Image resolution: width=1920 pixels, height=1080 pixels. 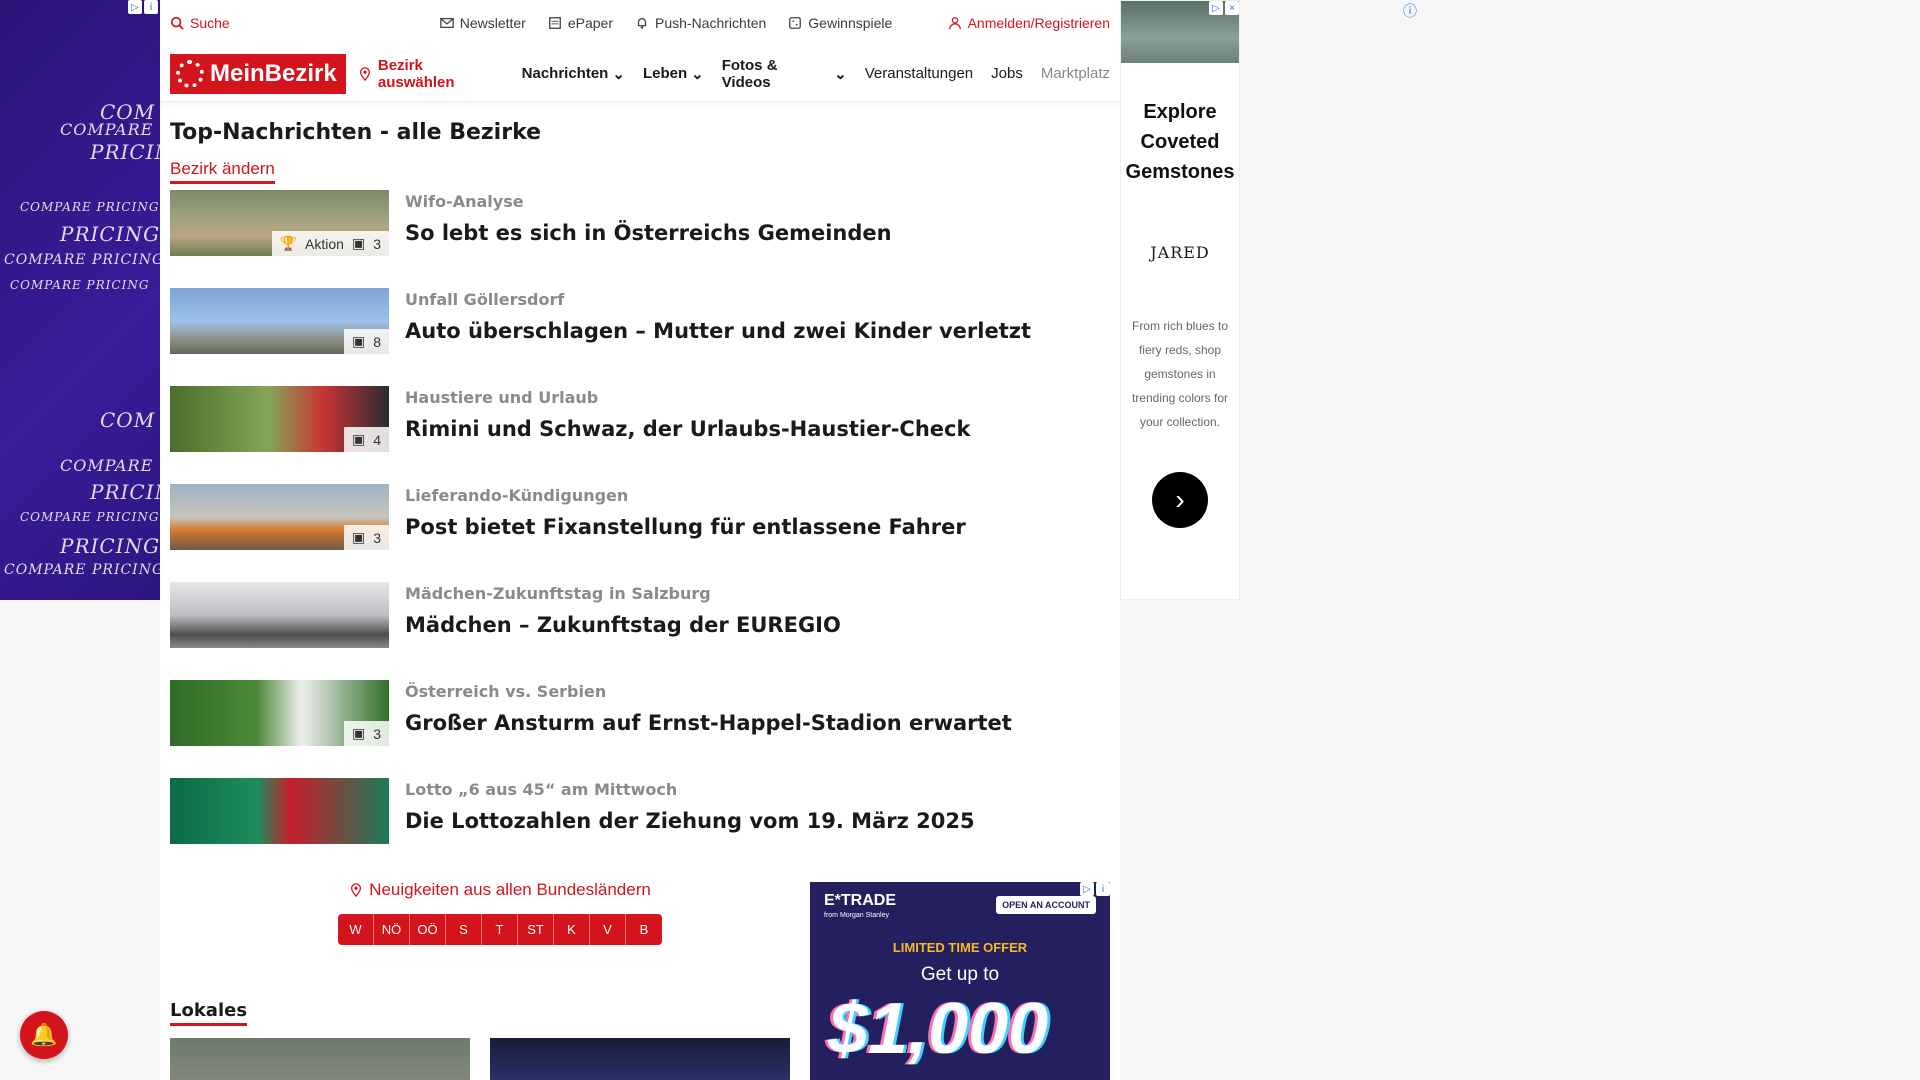 I want to click on notification-bell-button: 🔔, so click(x=44, y=1035).